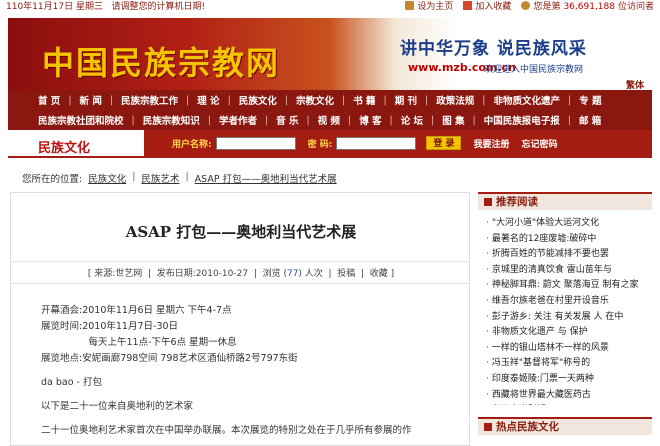 This screenshot has width=660, height=446. I want to click on nav-item: 政策法规, so click(455, 100).